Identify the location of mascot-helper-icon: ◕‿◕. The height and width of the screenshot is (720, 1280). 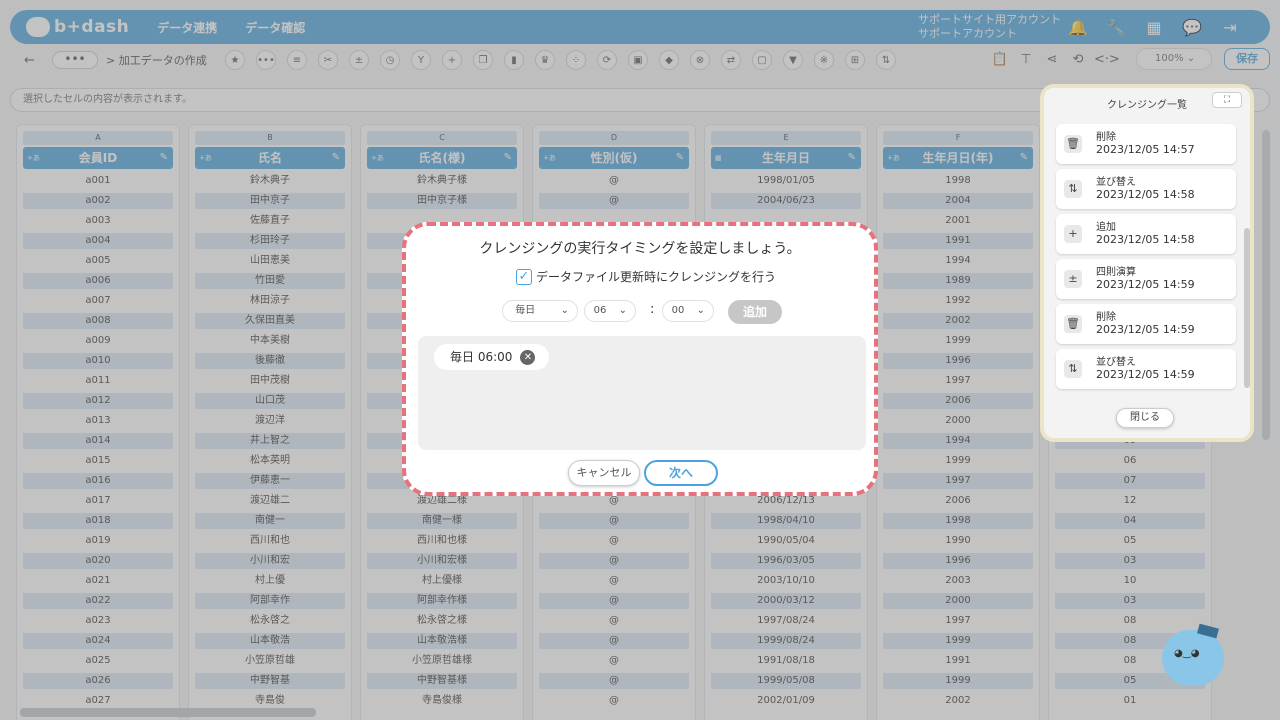
(1193, 654).